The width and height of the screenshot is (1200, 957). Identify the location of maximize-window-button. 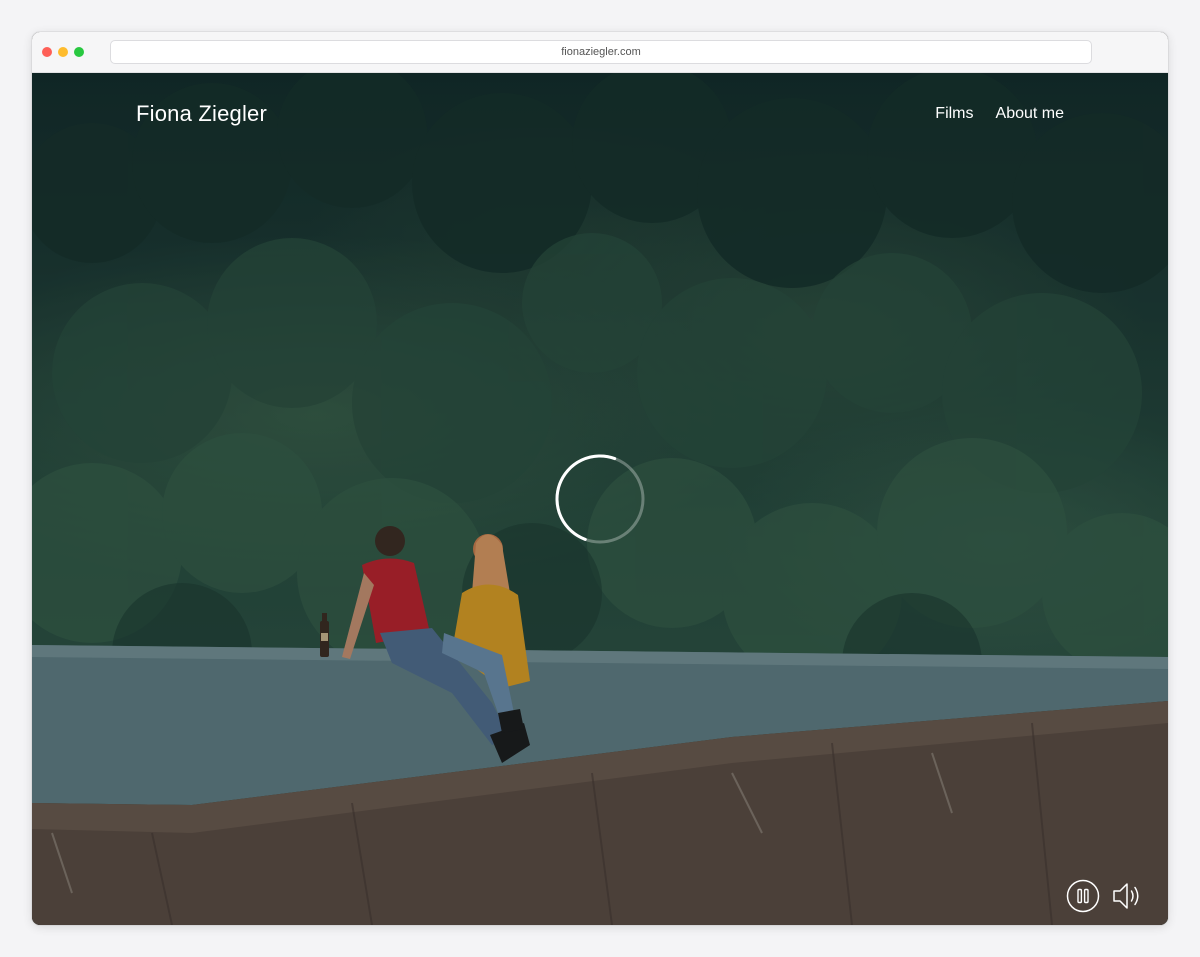
(79, 52).